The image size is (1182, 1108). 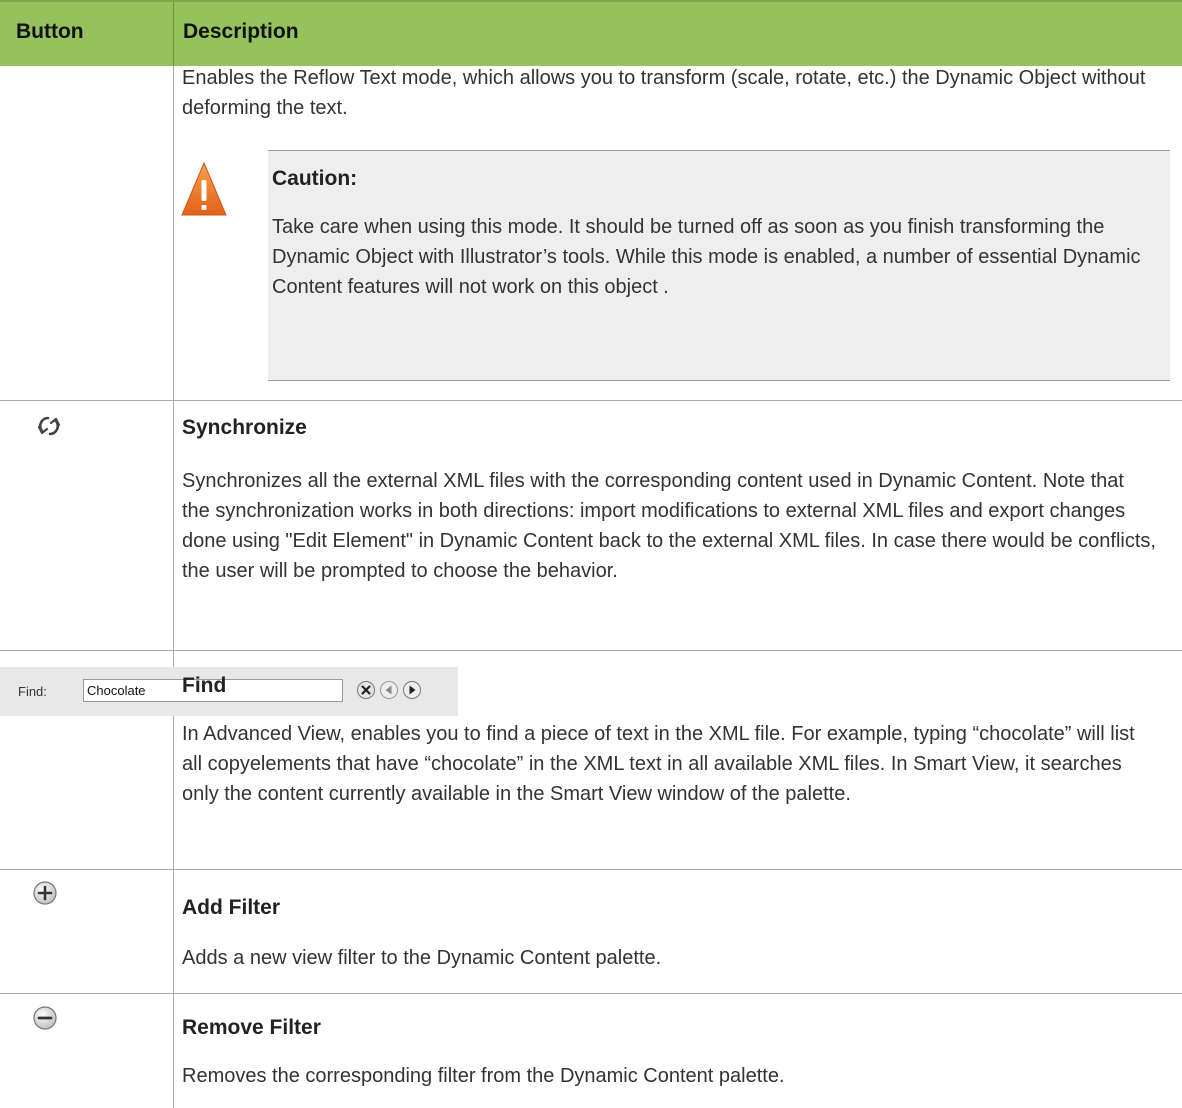 What do you see at coordinates (32, 691) in the screenshot?
I see `find-label: Find:` at bounding box center [32, 691].